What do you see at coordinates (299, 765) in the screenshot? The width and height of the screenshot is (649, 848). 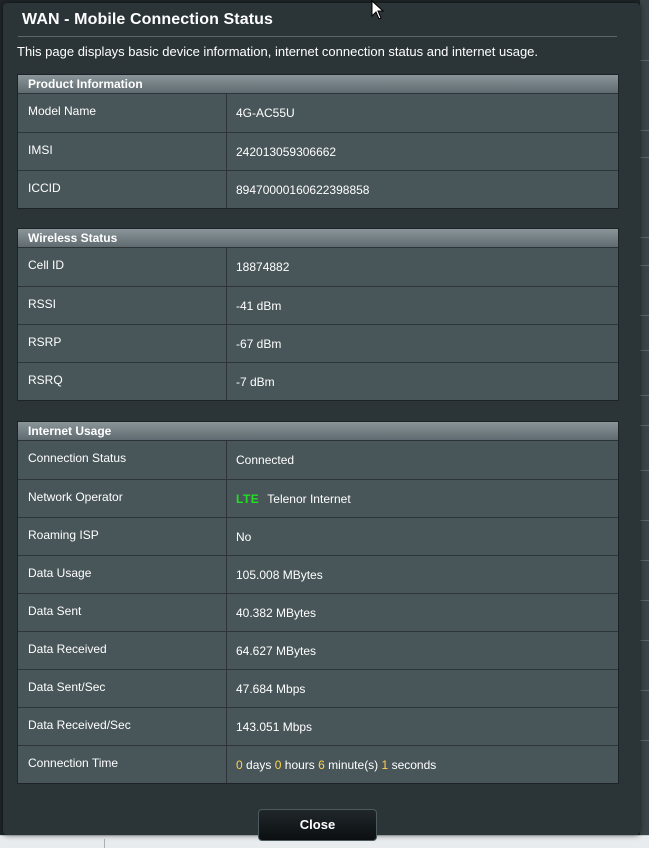 I see `hours-unit: hours` at bounding box center [299, 765].